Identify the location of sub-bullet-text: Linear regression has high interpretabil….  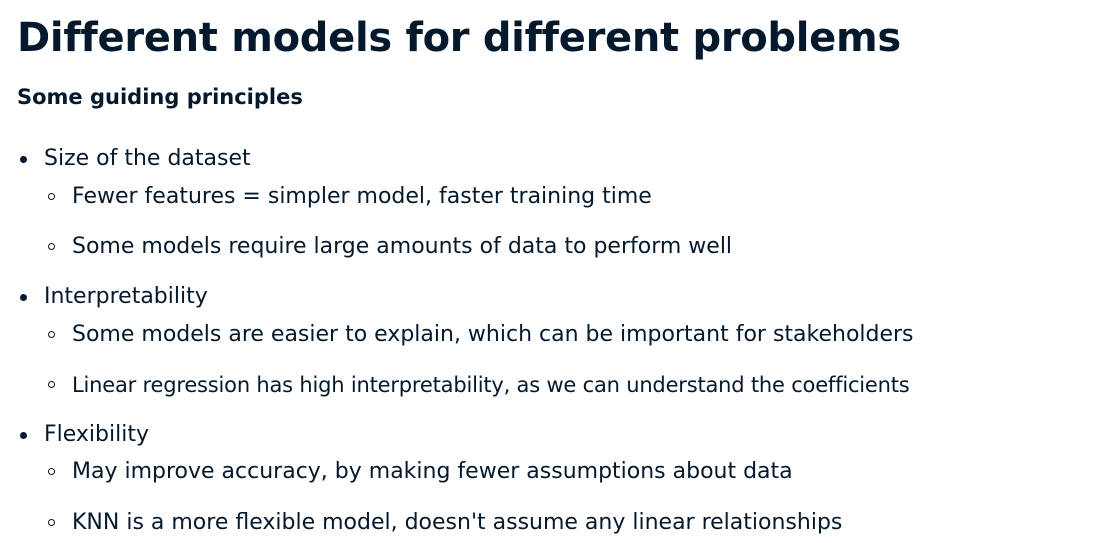
(491, 385).